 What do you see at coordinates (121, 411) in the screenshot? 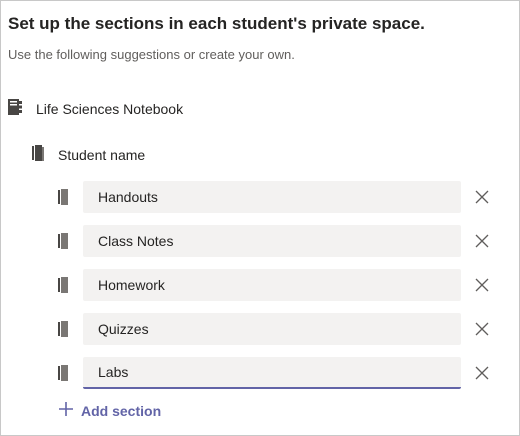
I see `add-section-label: Add section` at bounding box center [121, 411].